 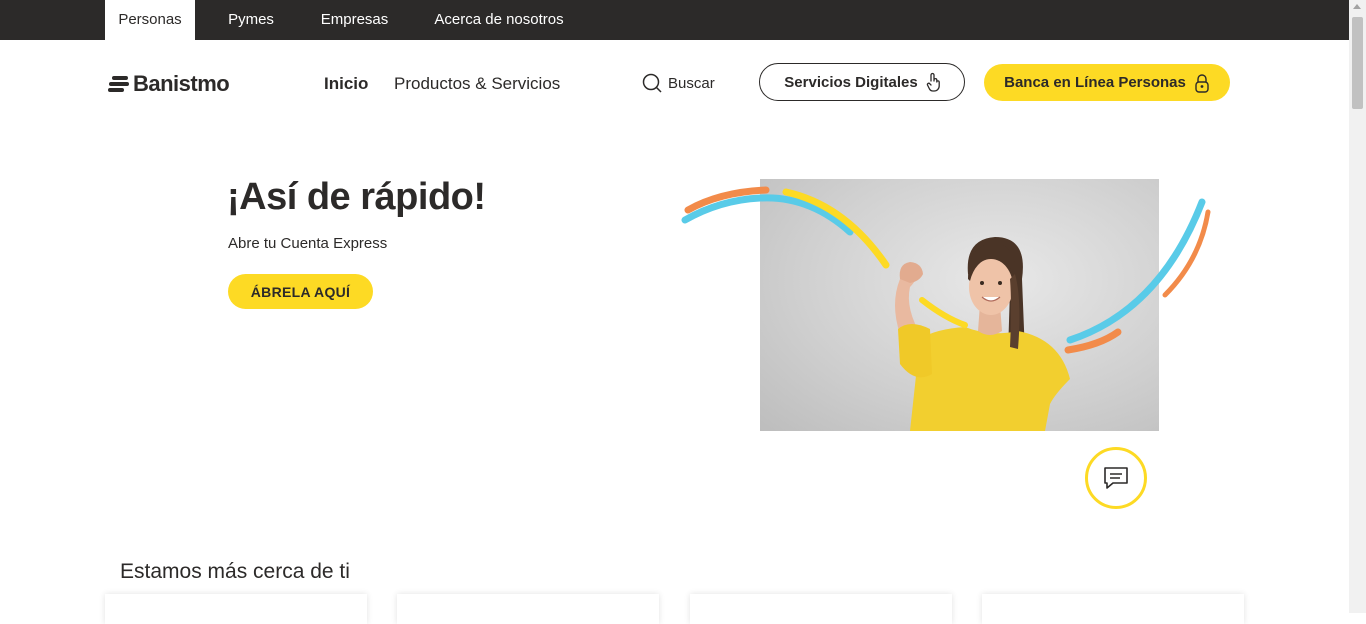 What do you see at coordinates (251, 20) in the screenshot?
I see `tab-pymes: Pymes` at bounding box center [251, 20].